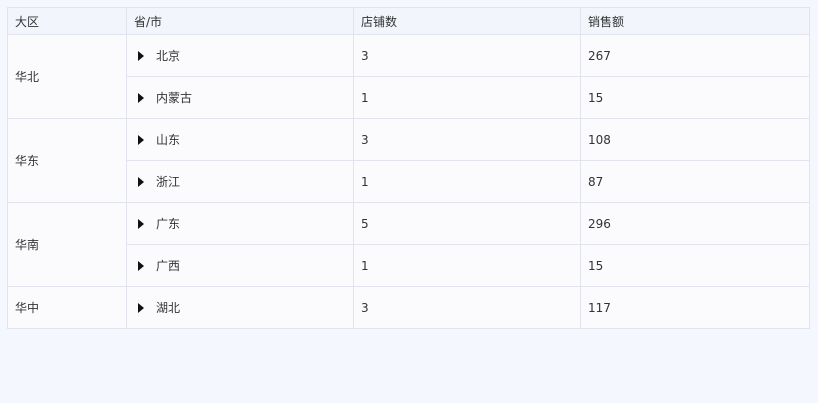 The height and width of the screenshot is (403, 818). I want to click on province-label: 内蒙古, so click(174, 98).